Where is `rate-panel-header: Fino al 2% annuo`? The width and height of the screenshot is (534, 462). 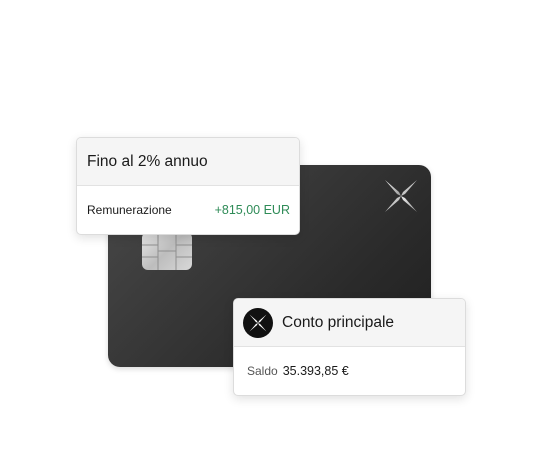 rate-panel-header: Fino al 2% annuo is located at coordinates (188, 162).